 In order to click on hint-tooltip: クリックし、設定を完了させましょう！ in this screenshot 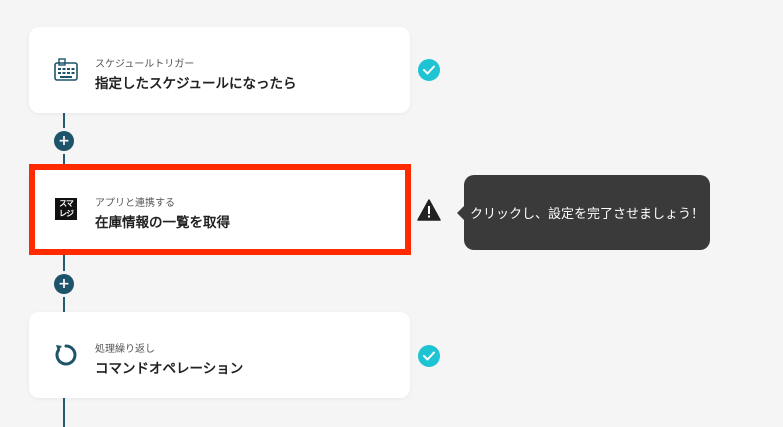, I will do `click(583, 212)`.